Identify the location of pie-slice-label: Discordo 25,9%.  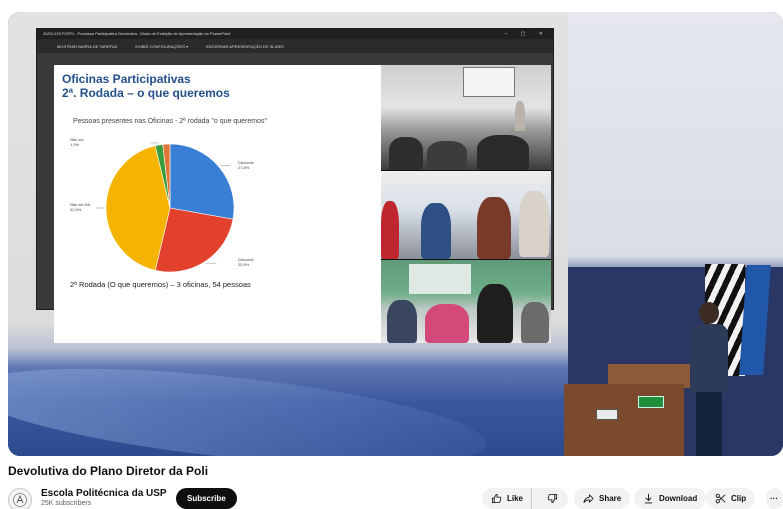
(246, 262).